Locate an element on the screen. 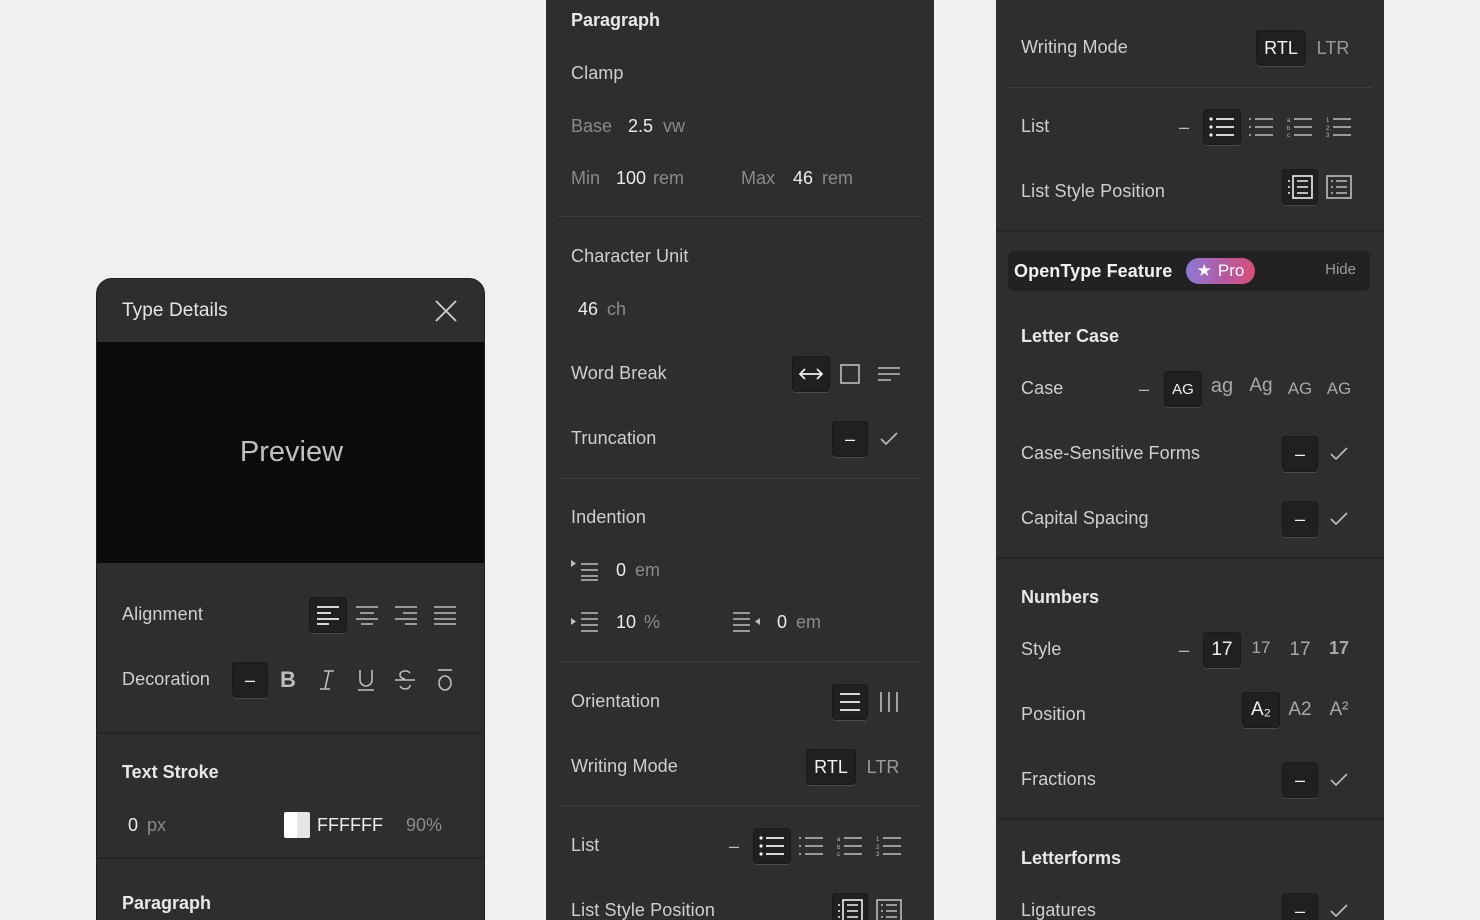 The width and height of the screenshot is (1480, 920). character-unit-unit: ch is located at coordinates (617, 309).